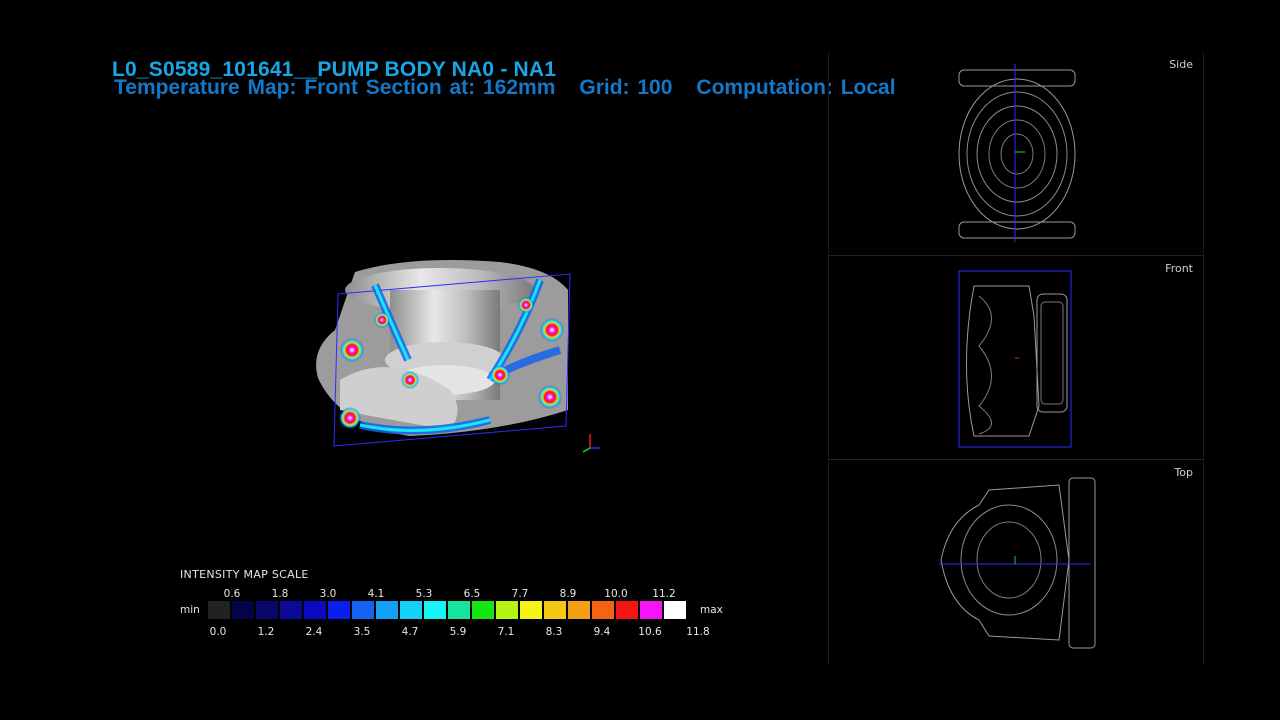 The height and width of the screenshot is (720, 1280). I want to click on scale-bottom-tick: 9.4, so click(602, 632).